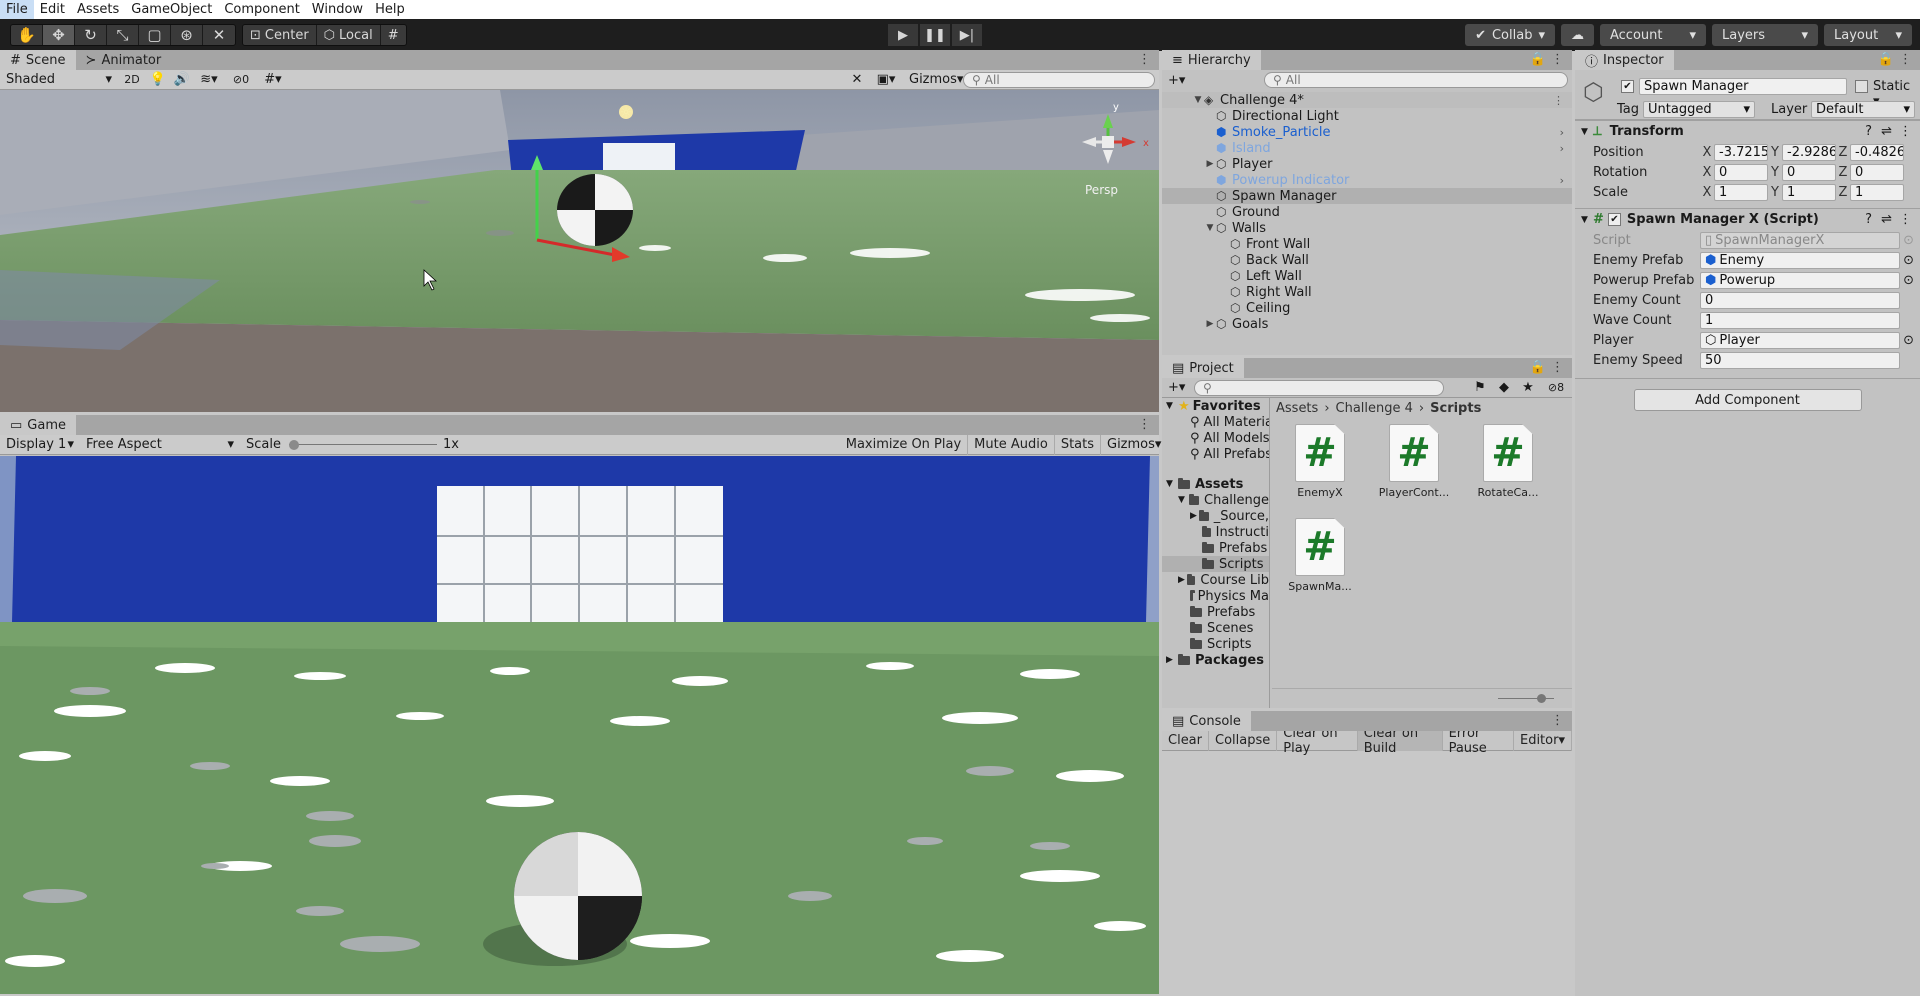  What do you see at coordinates (1178, 387) in the screenshot?
I see `create-plus-icon: +▾` at bounding box center [1178, 387].